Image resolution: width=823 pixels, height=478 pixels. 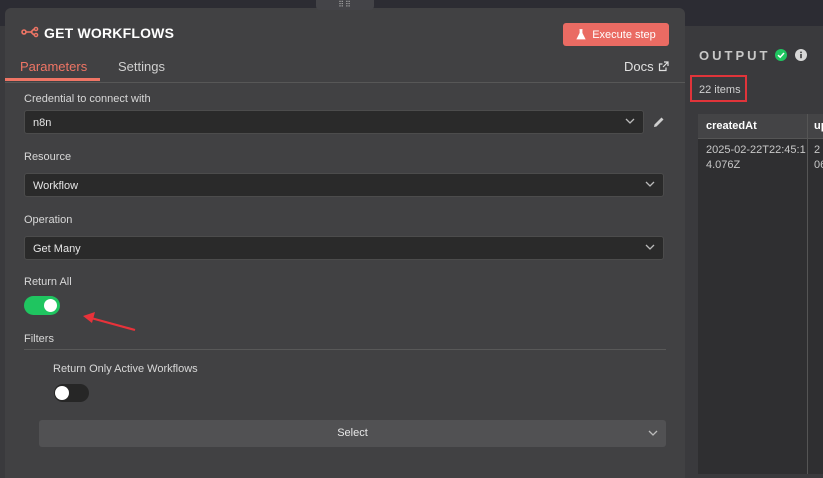 I want to click on operation-value: Get Many, so click(x=57, y=249).